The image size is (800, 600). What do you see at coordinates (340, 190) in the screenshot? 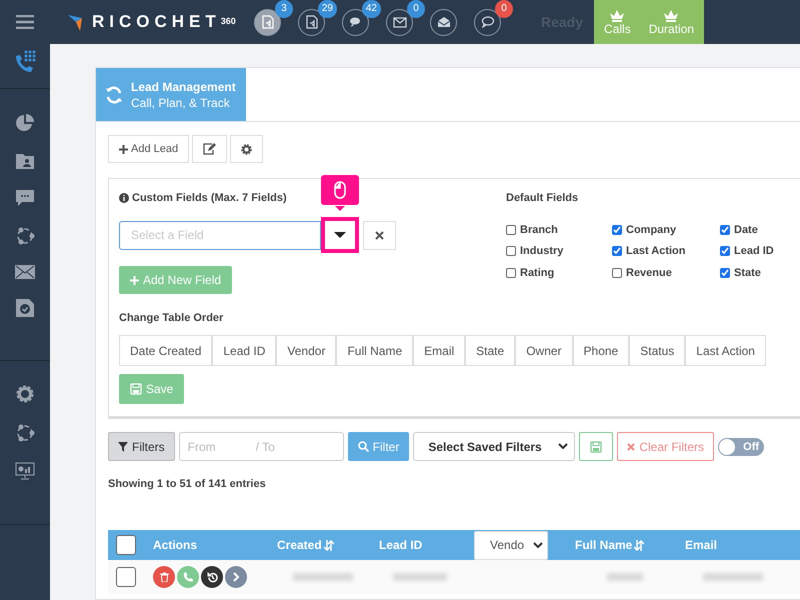
I see `mouse-icon` at bounding box center [340, 190].